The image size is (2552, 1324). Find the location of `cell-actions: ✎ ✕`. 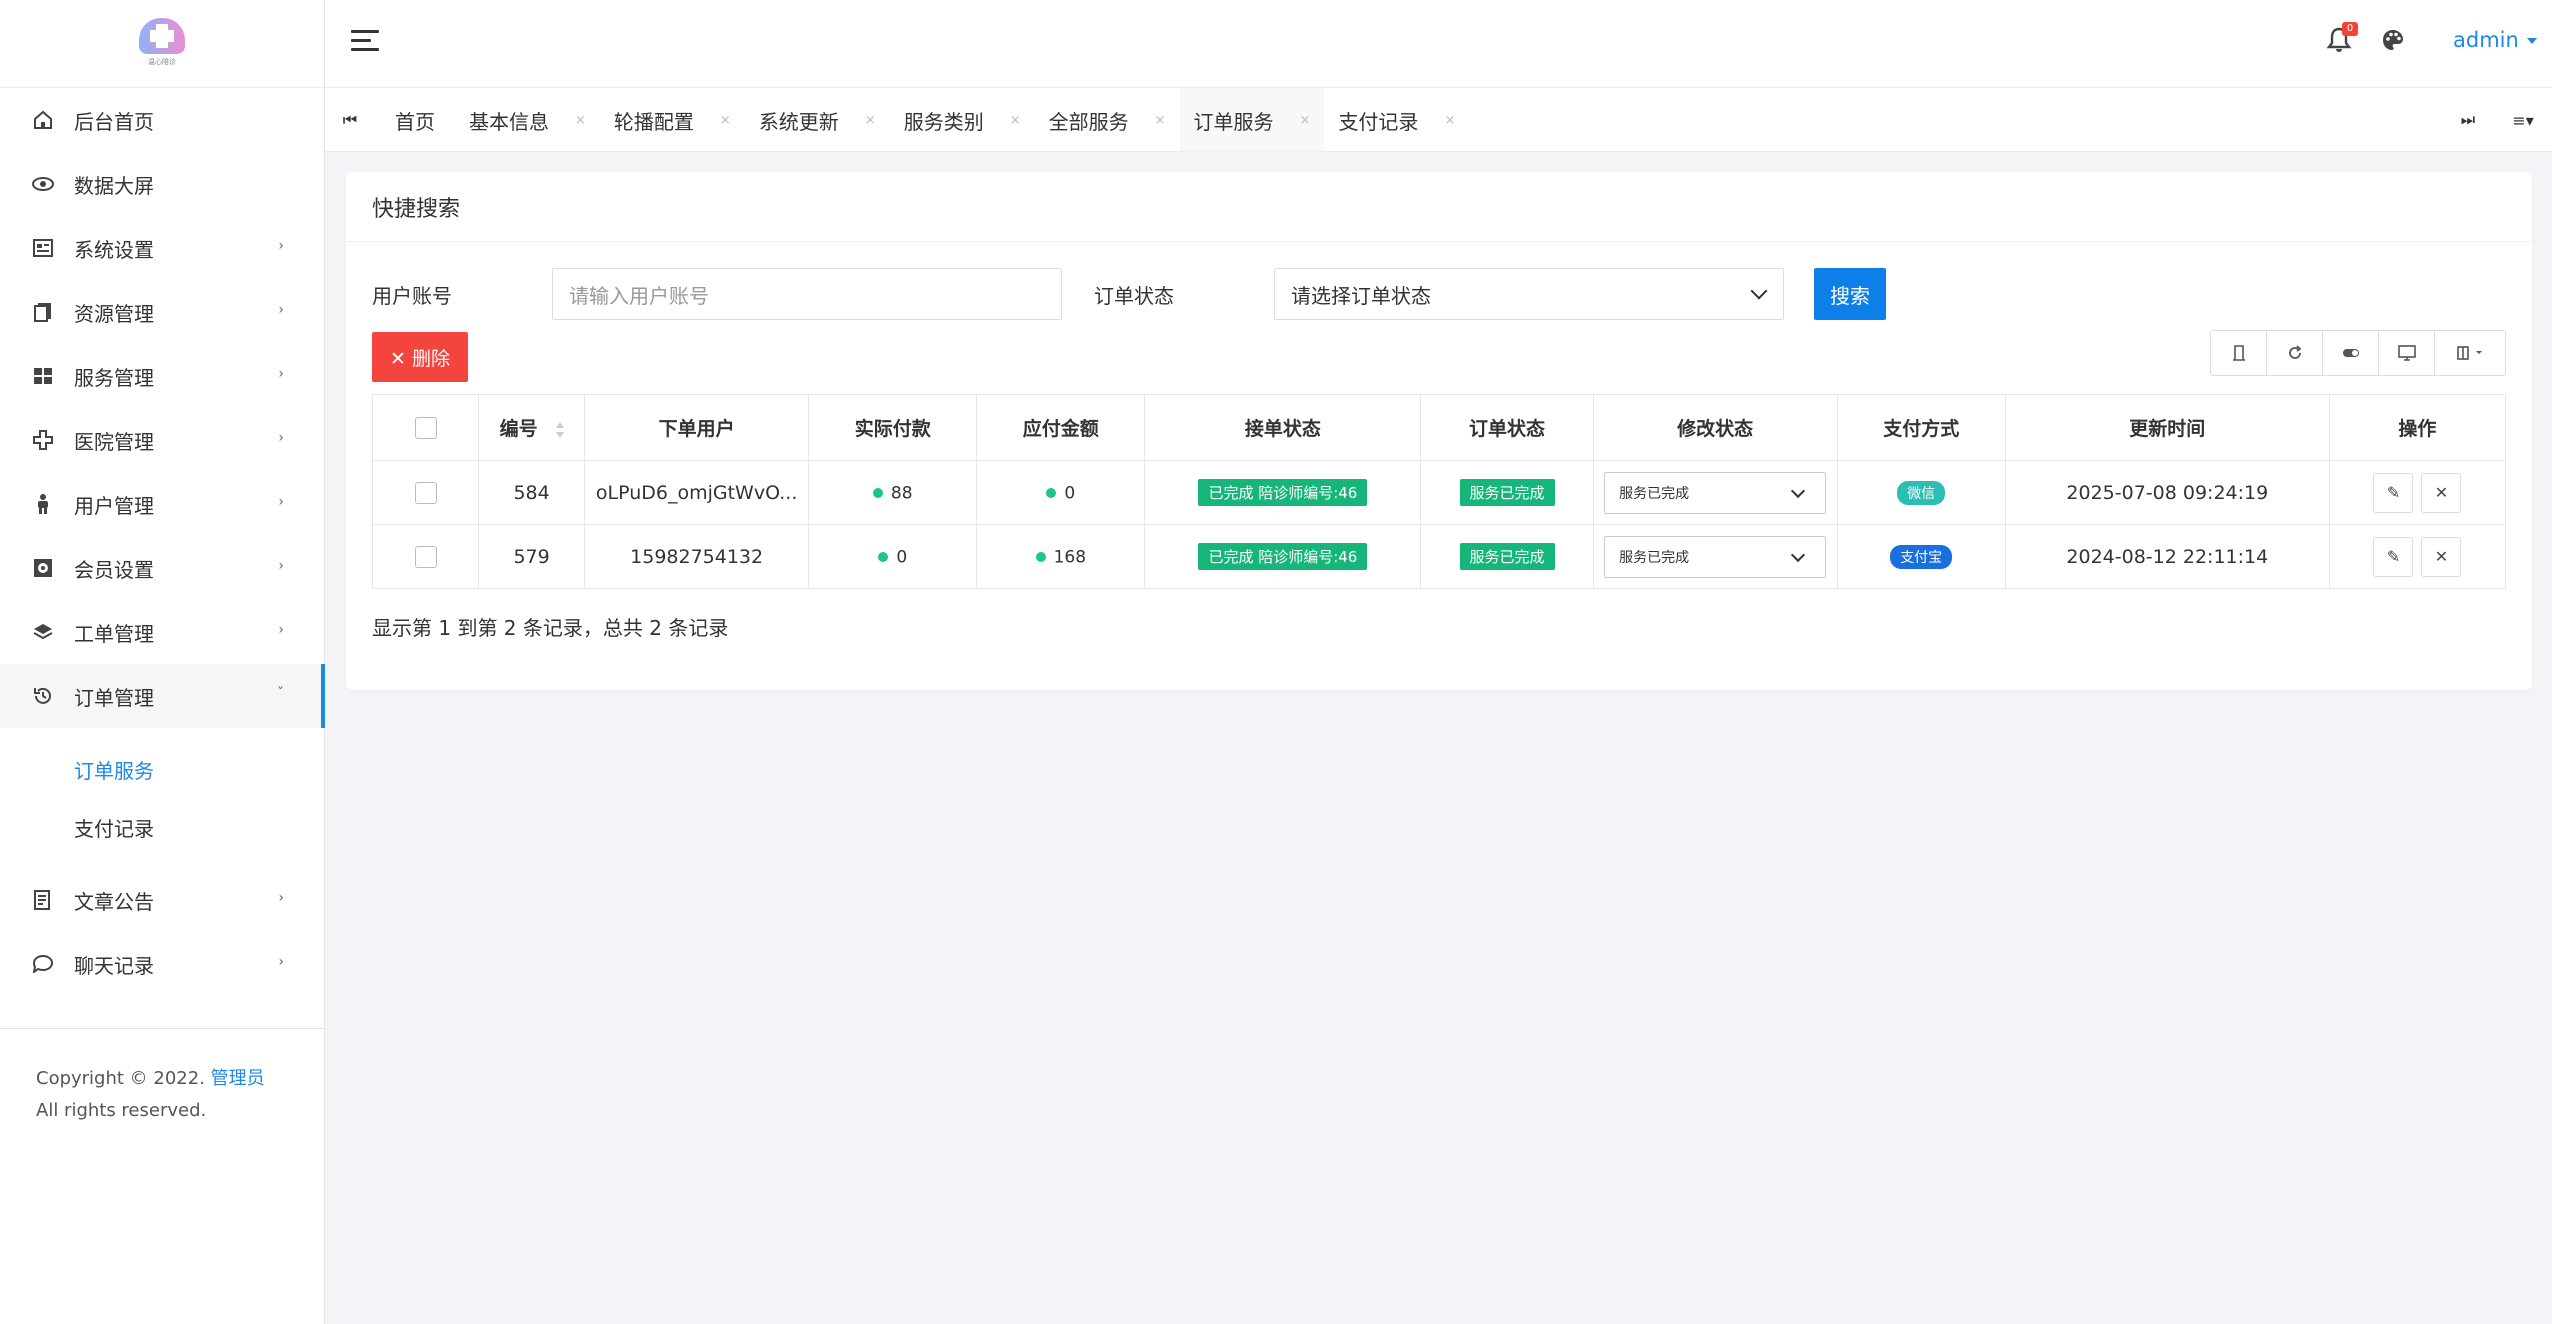

cell-actions: ✎ ✕ is located at coordinates (2417, 492).